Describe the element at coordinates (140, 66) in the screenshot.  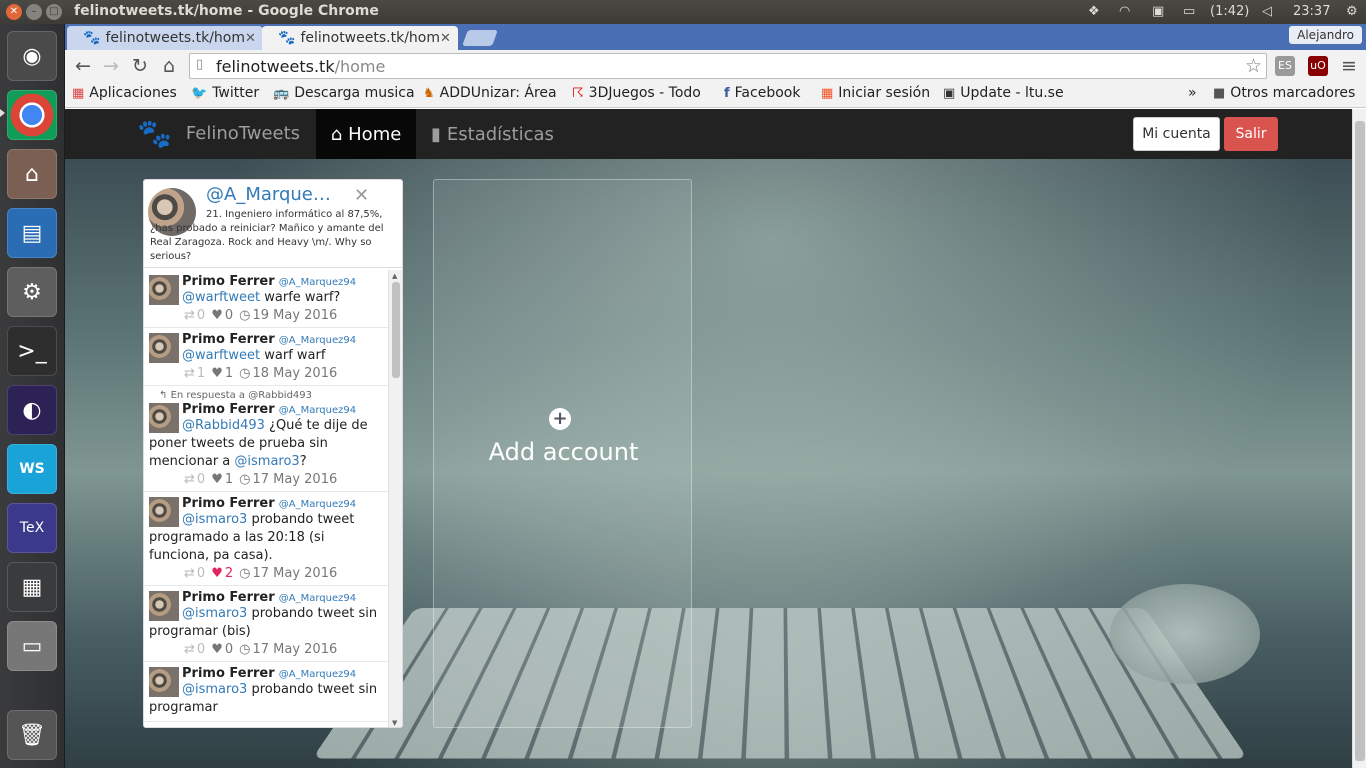
I see `reload-icon: ↻` at that location.